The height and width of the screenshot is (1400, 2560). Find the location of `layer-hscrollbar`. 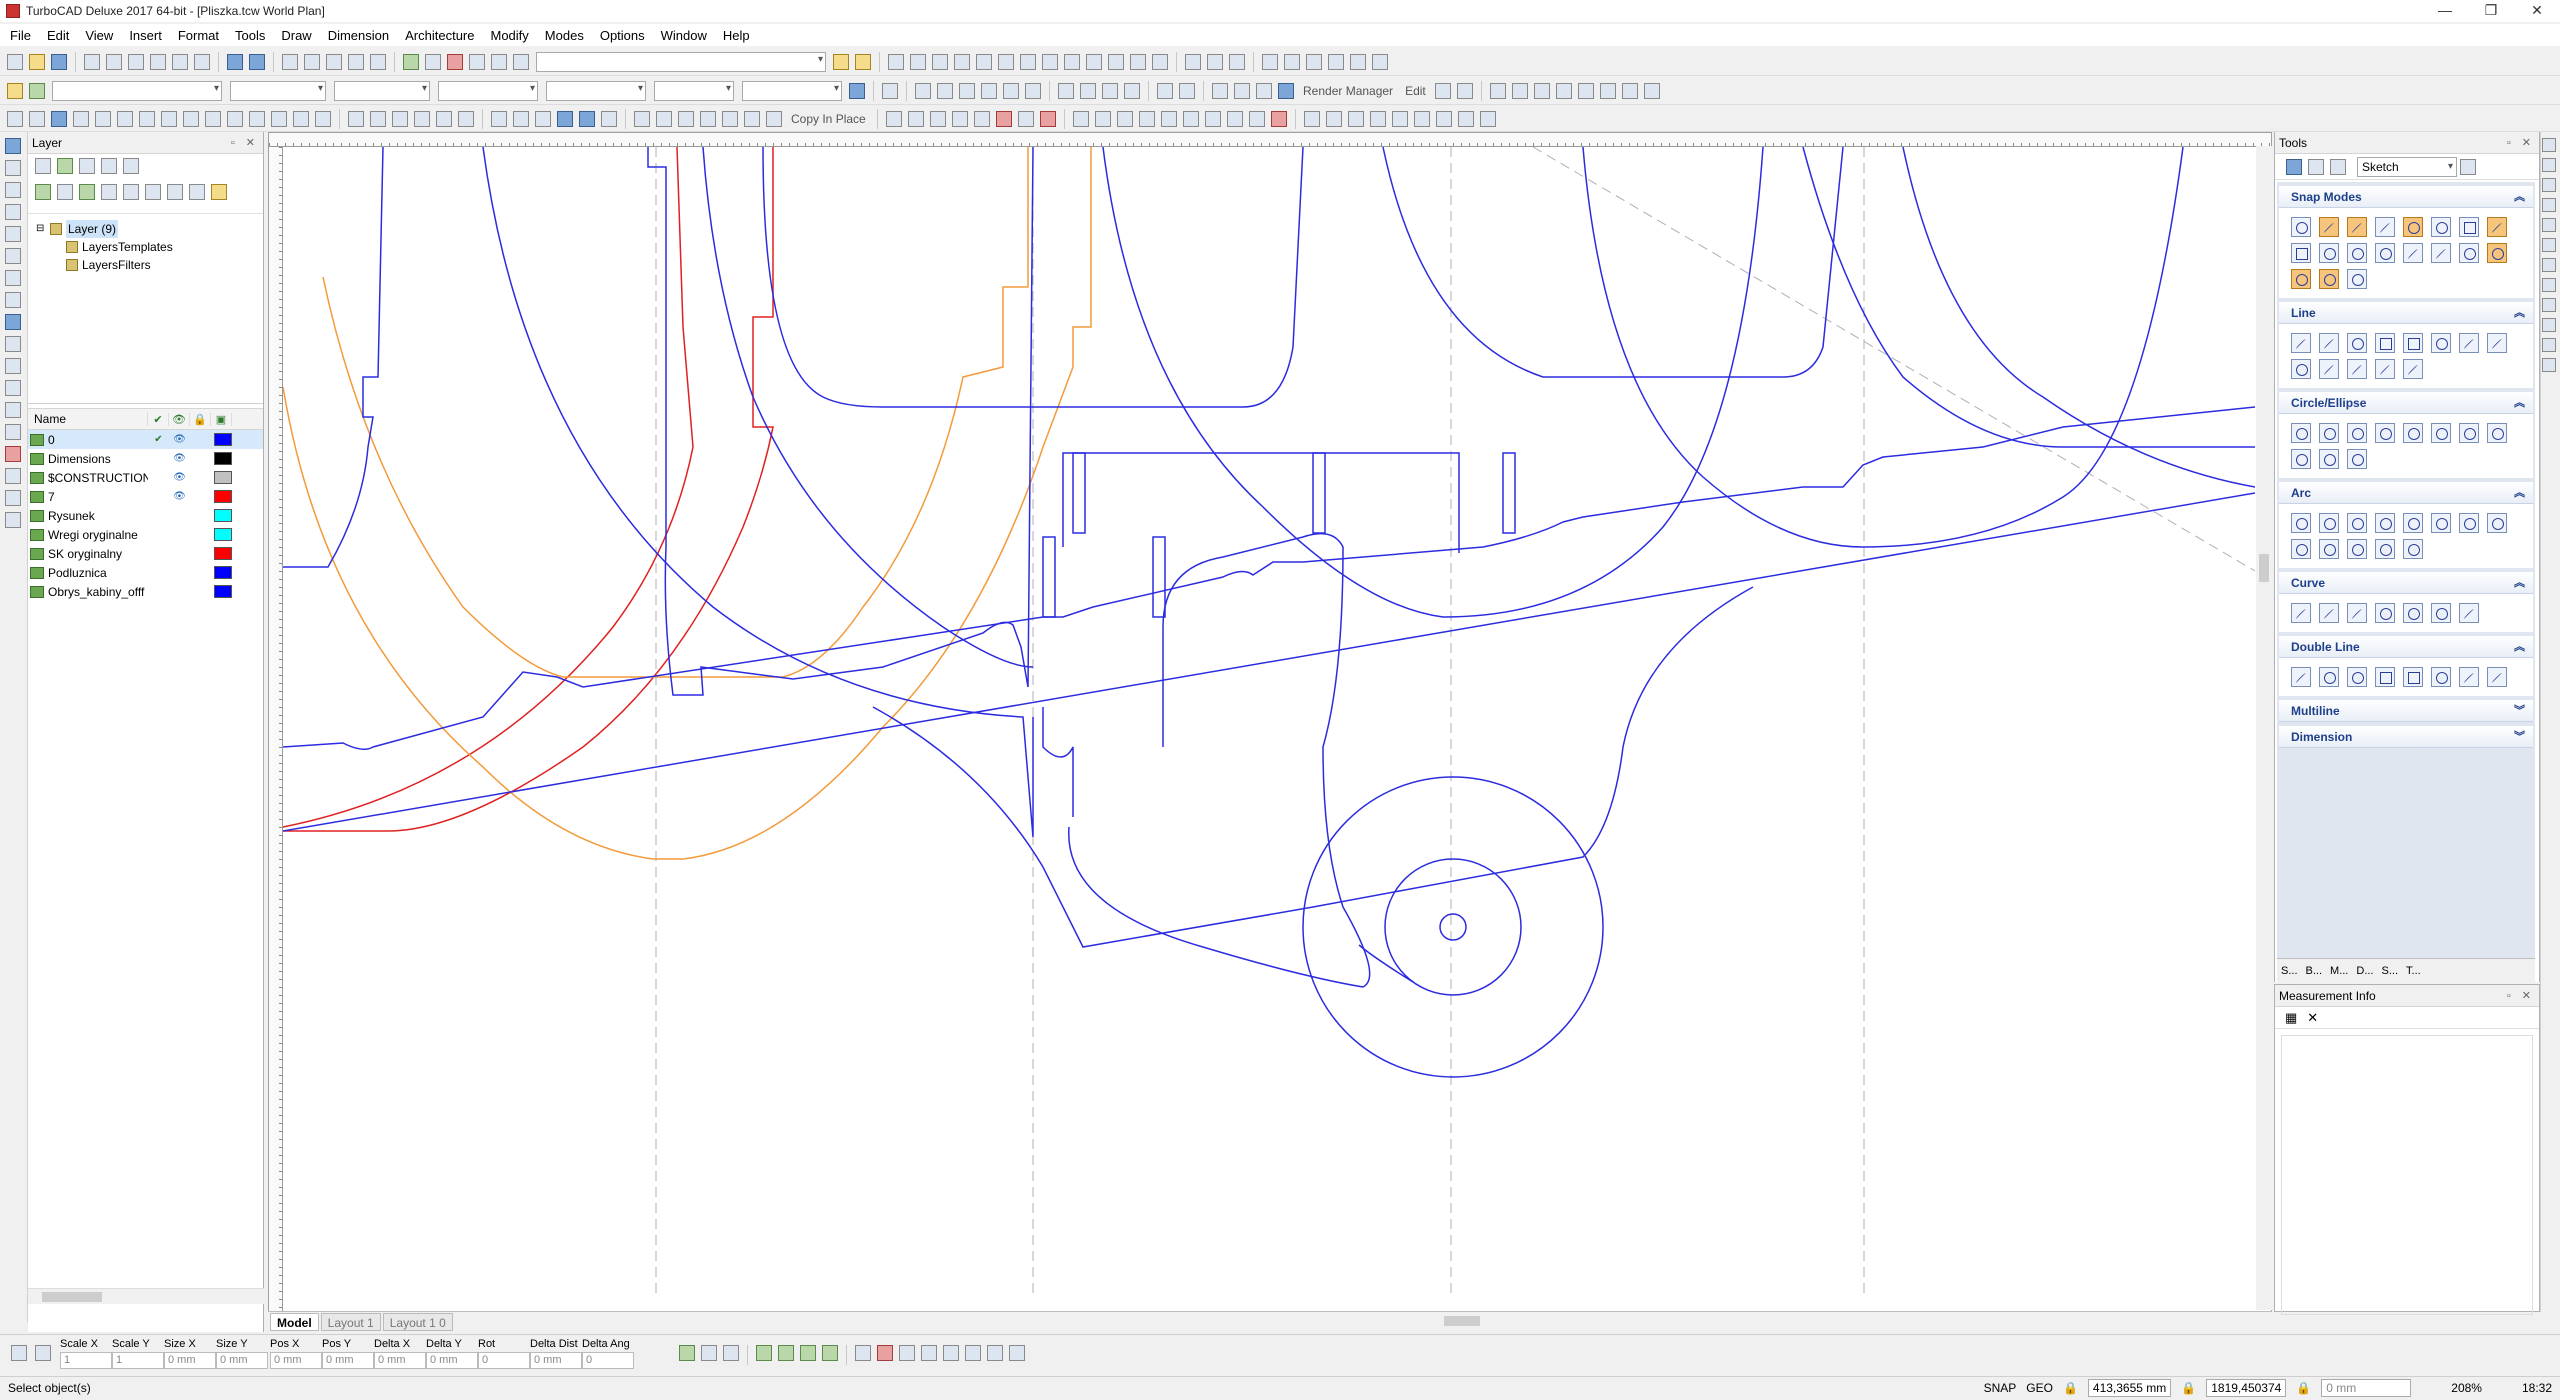

layer-hscrollbar is located at coordinates (146, 1296).